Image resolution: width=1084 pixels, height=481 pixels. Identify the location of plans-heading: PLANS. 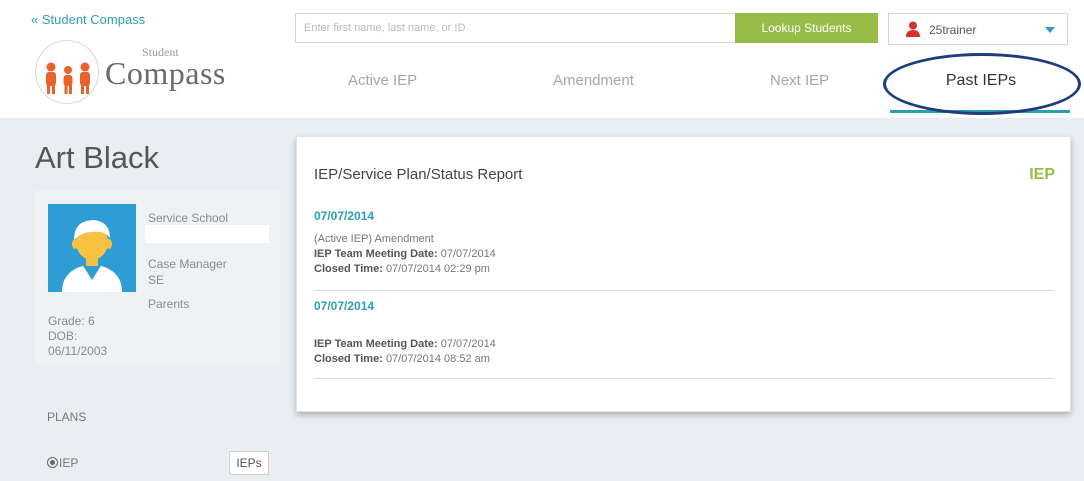
(67, 417).